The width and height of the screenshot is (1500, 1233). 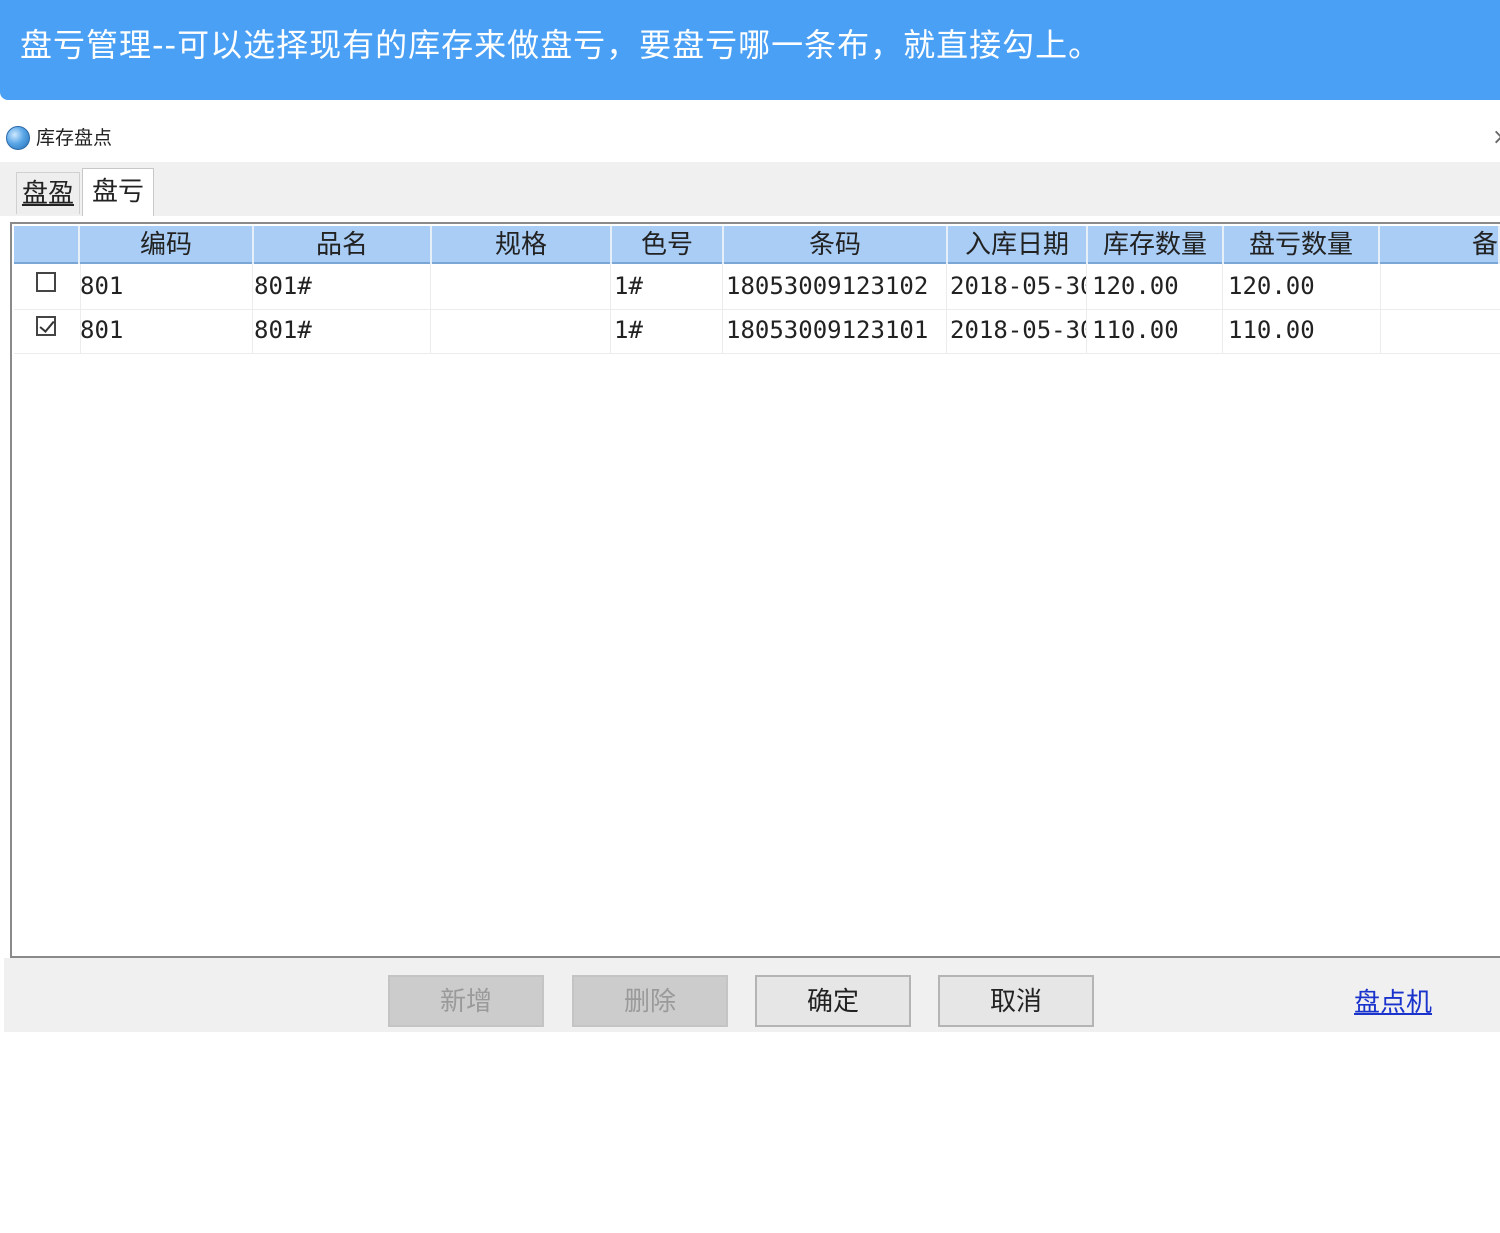 What do you see at coordinates (1018, 245) in the screenshot?
I see `column-header-in-date: 入库日期` at bounding box center [1018, 245].